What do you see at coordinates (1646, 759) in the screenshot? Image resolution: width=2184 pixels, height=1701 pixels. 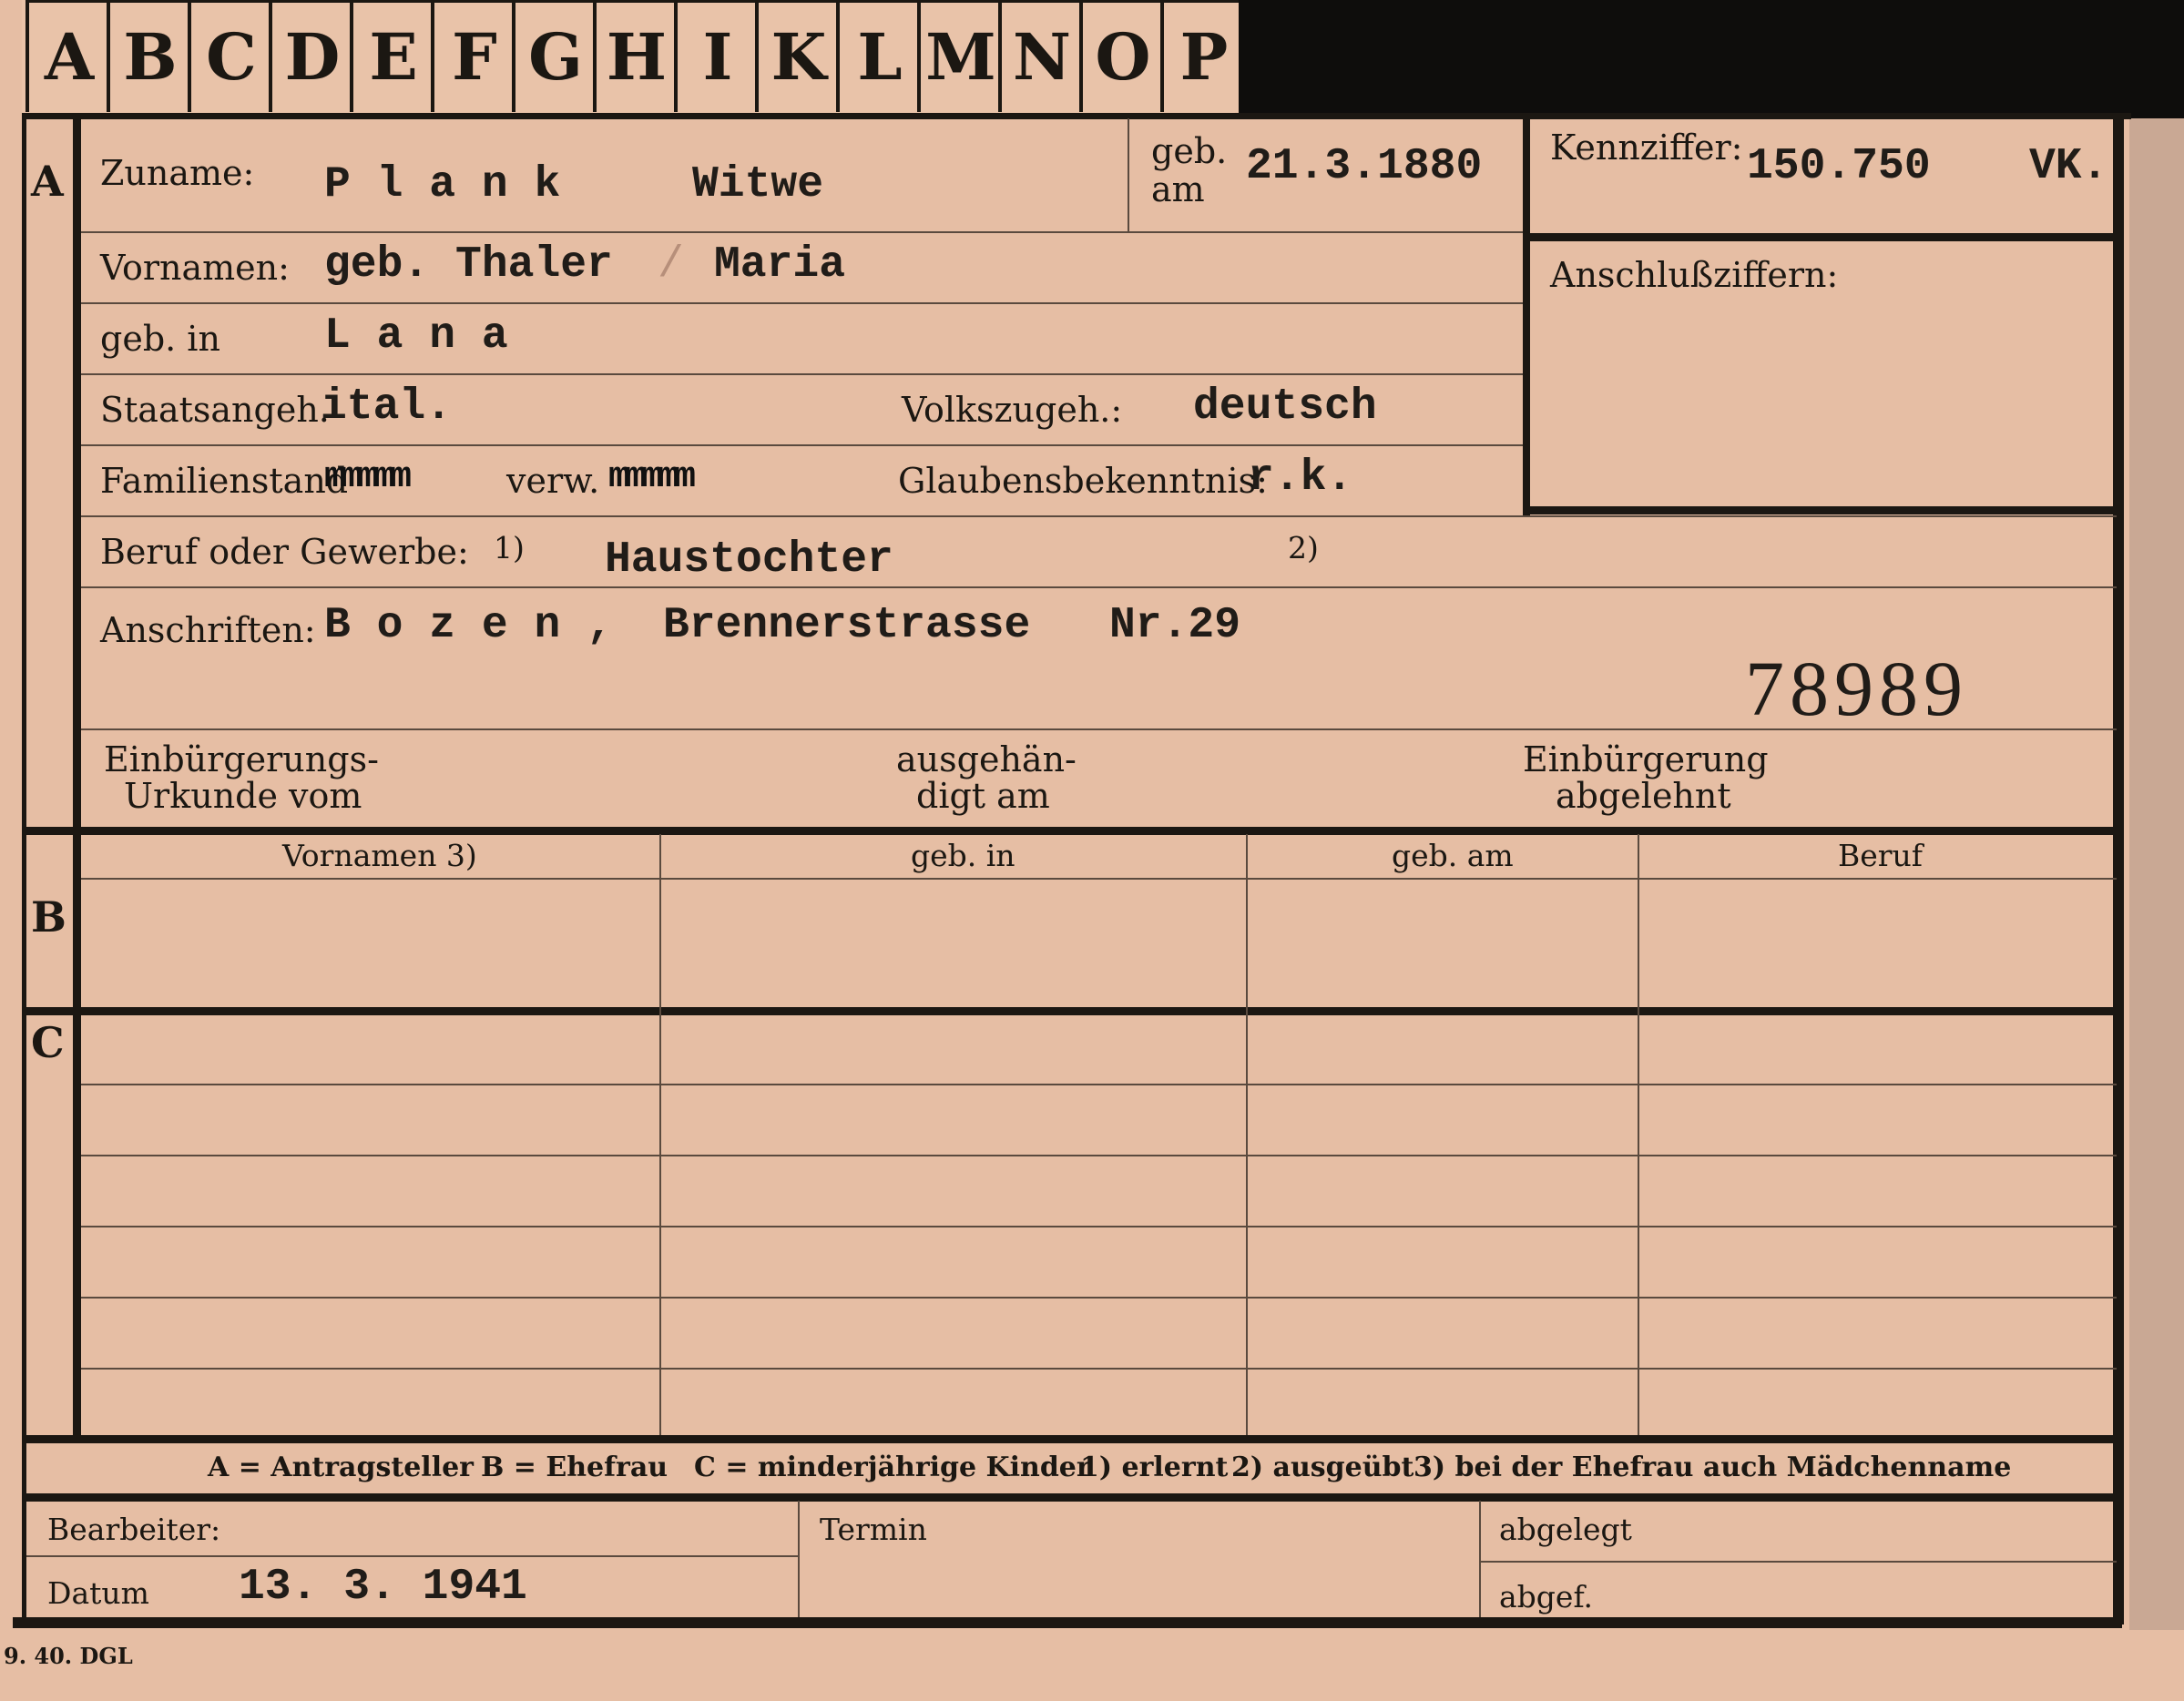 I see `einb-abgelehnt-1: Einbürgerung` at bounding box center [1646, 759].